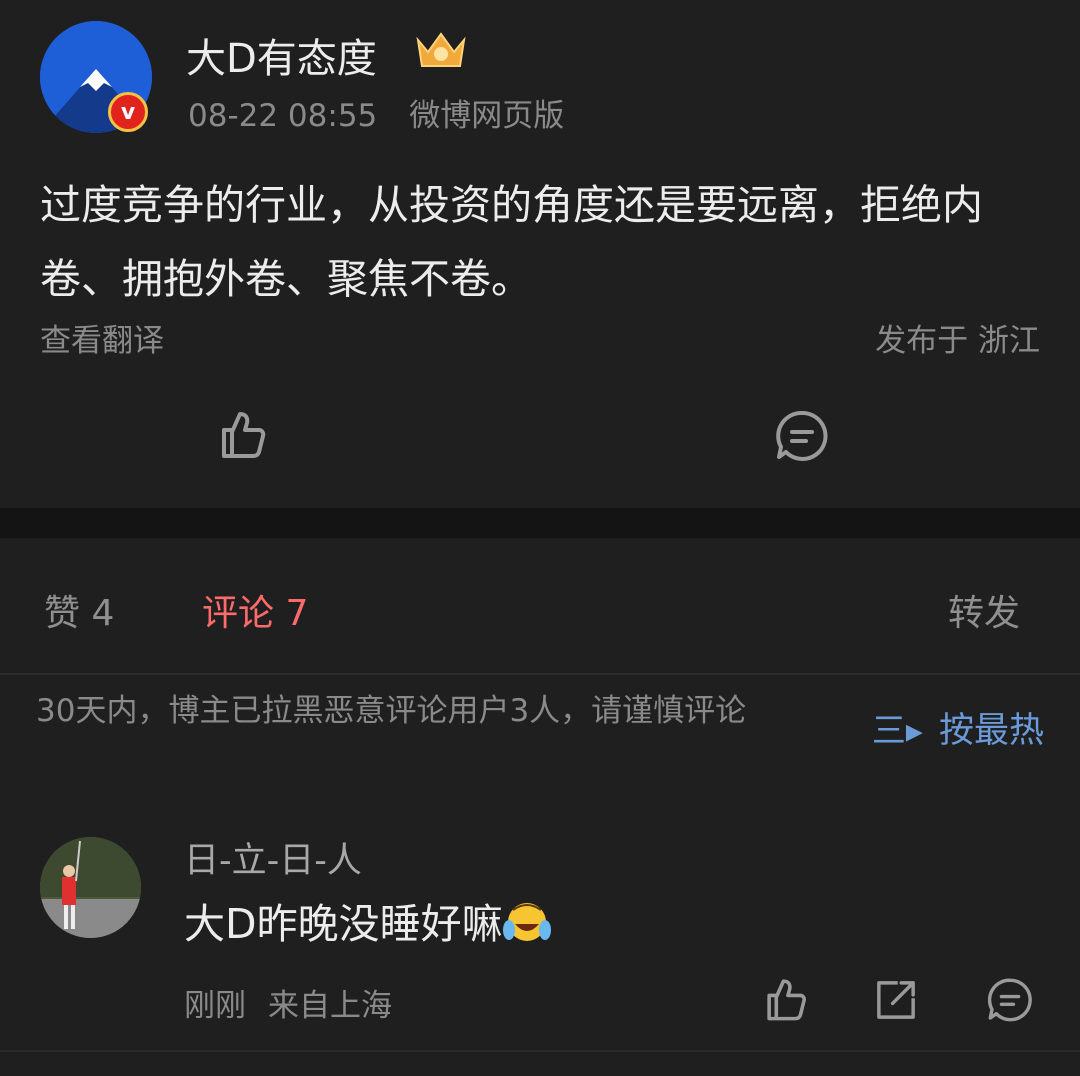 This screenshot has width=1080, height=1076. What do you see at coordinates (526, 922) in the screenshot?
I see `laughing-crying-emoji-icon` at bounding box center [526, 922].